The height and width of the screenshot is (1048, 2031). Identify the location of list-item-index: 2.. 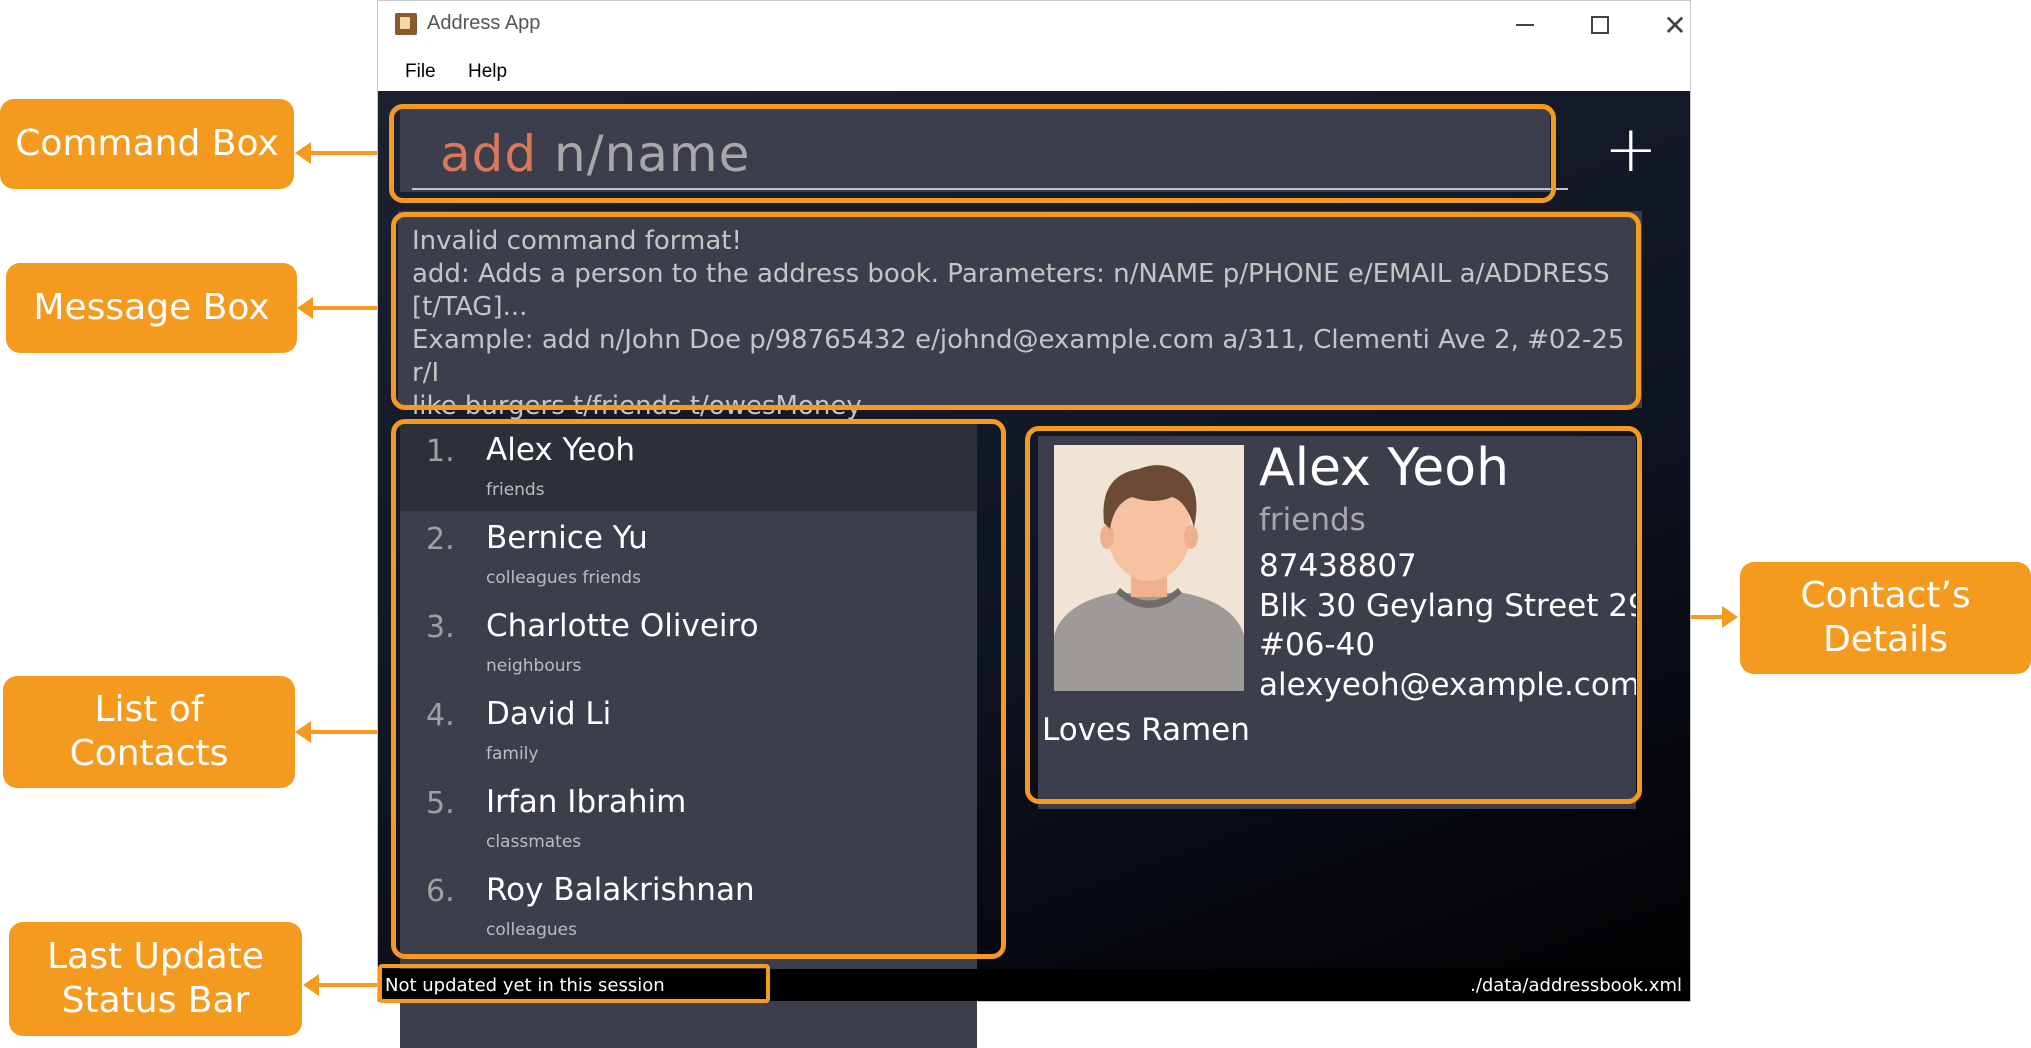
(440, 539).